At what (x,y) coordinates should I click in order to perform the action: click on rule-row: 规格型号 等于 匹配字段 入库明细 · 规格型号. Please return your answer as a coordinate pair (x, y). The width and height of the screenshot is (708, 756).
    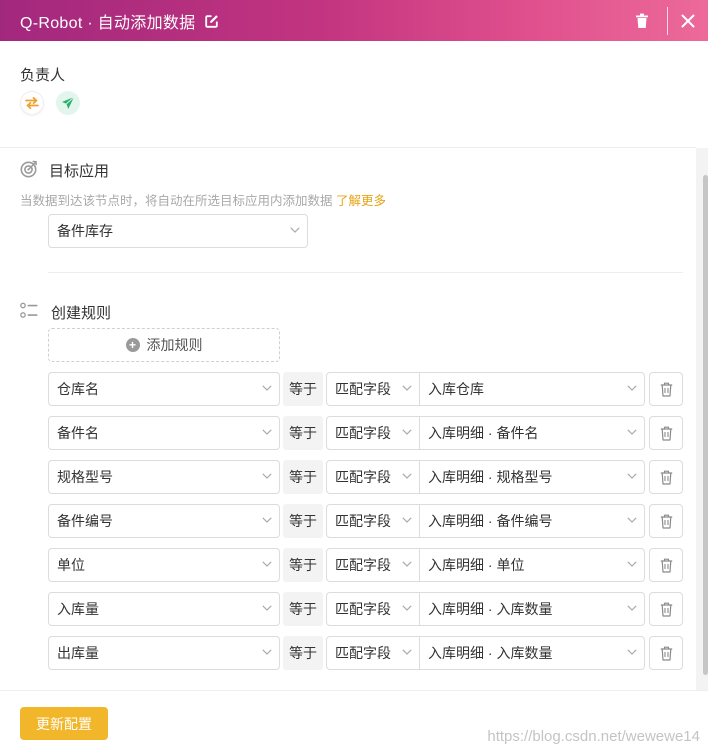
    Looking at the image, I should click on (350, 477).